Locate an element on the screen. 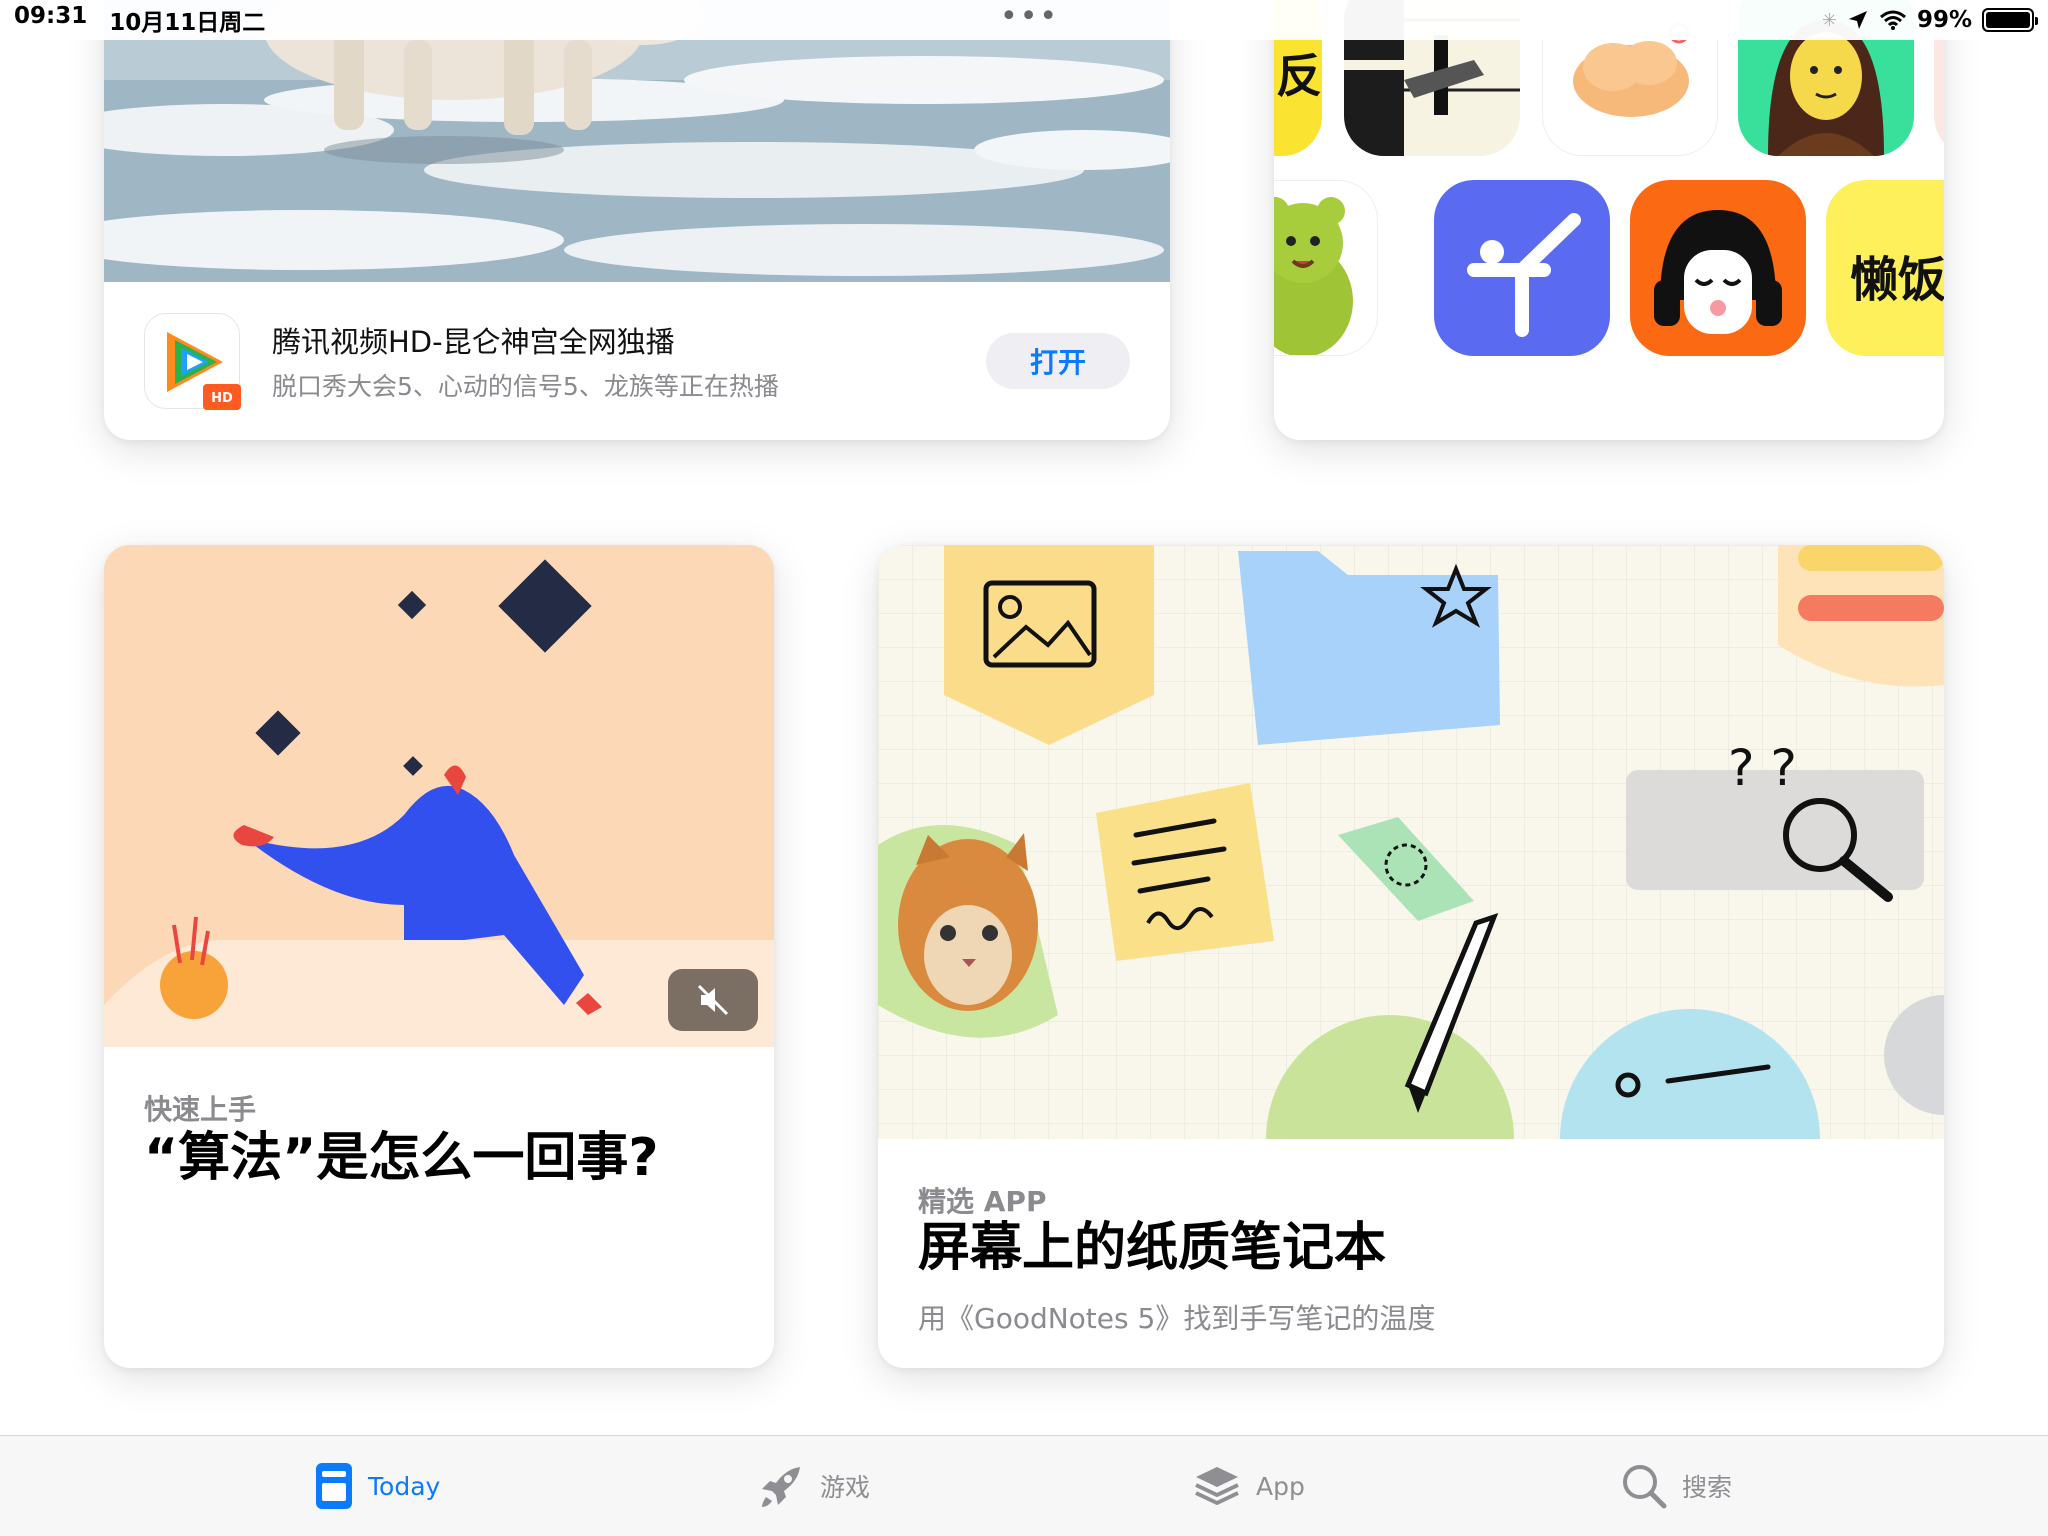 Image resolution: width=2048 pixels, height=1536 pixels. tab-apps: App is located at coordinates (1248, 1486).